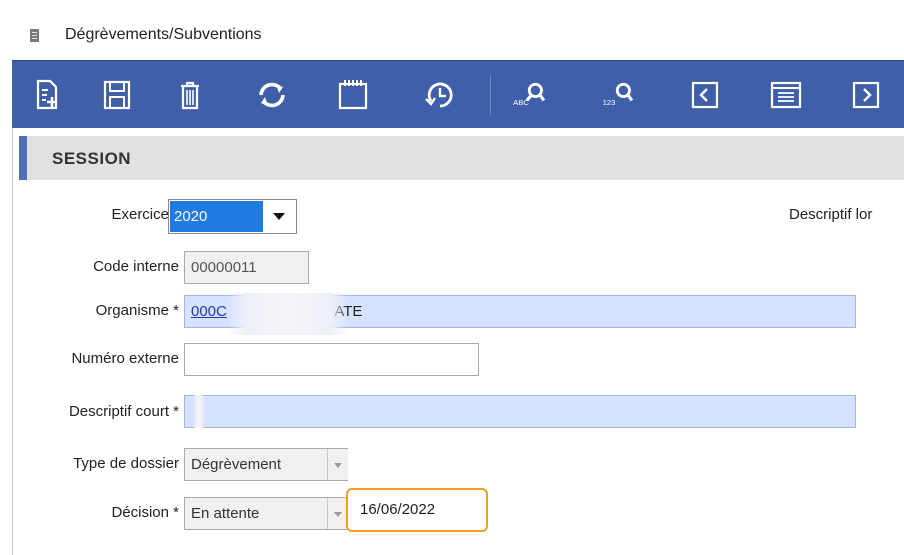  What do you see at coordinates (126, 463) in the screenshot?
I see `type-dossier-label: Type de dossier` at bounding box center [126, 463].